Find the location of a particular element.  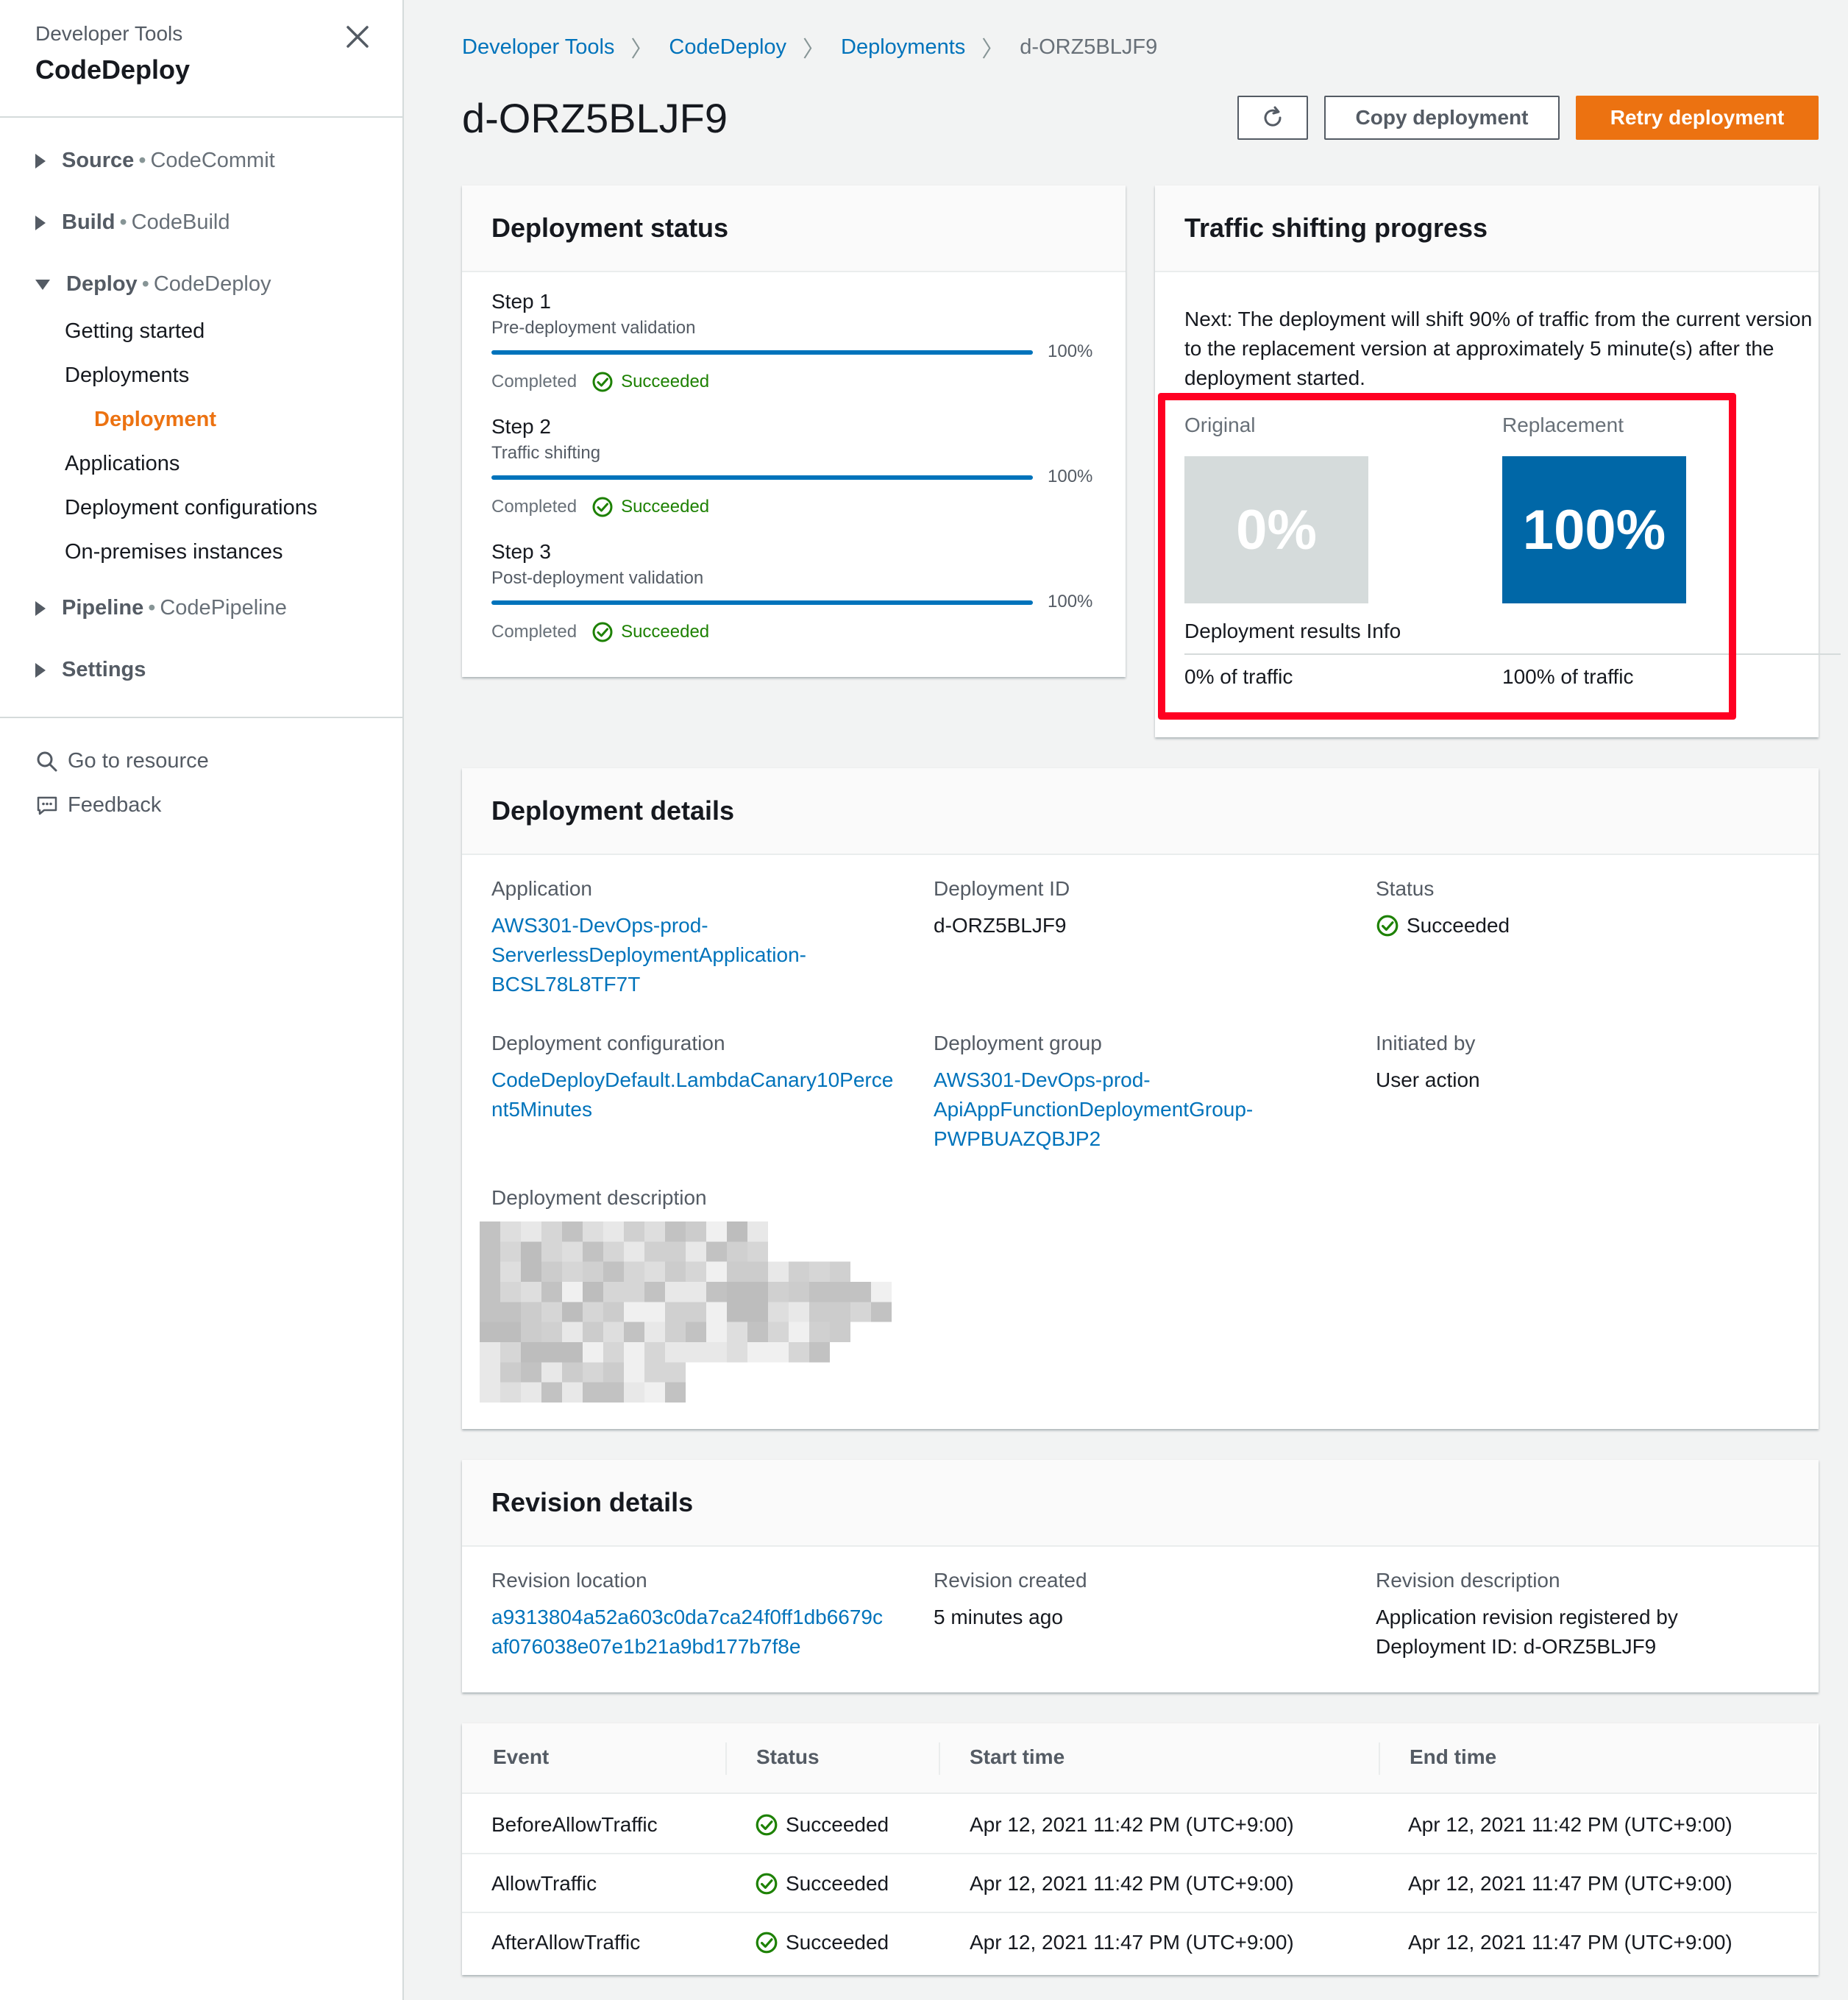

column-header-start-time: Start time is located at coordinates (1017, 1757).